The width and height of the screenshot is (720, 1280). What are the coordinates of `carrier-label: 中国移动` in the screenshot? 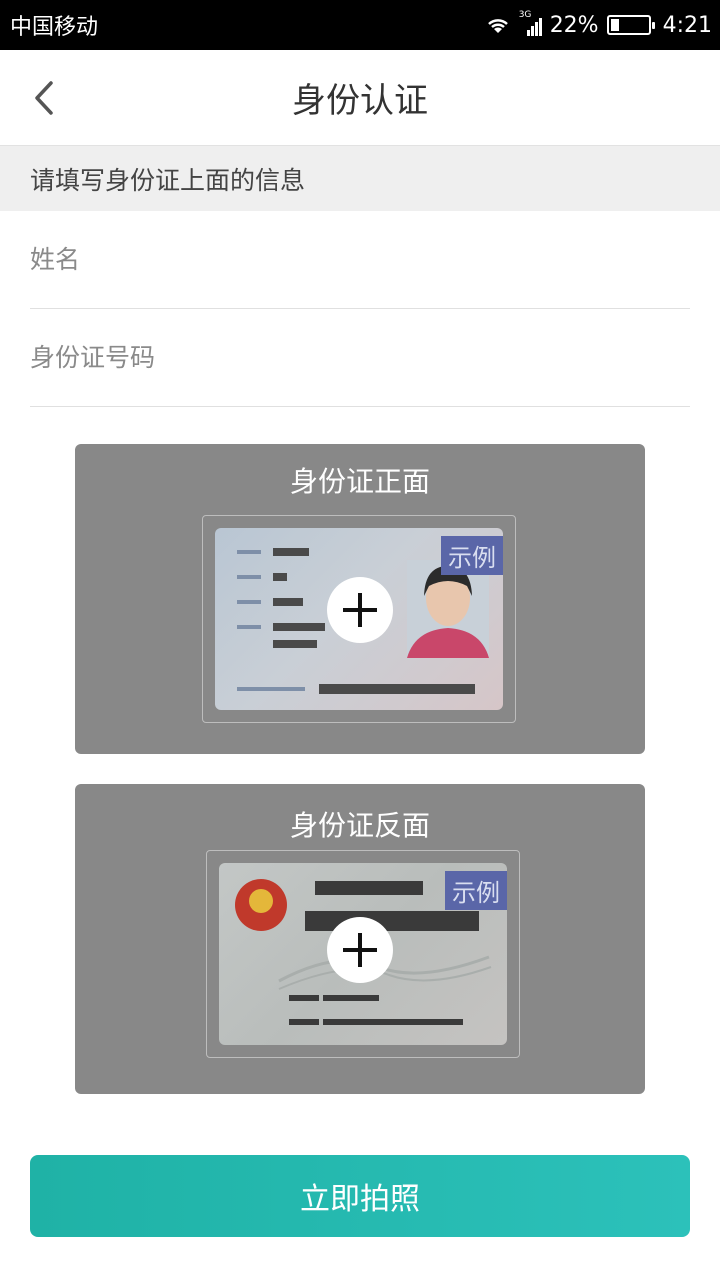 It's located at (54, 27).